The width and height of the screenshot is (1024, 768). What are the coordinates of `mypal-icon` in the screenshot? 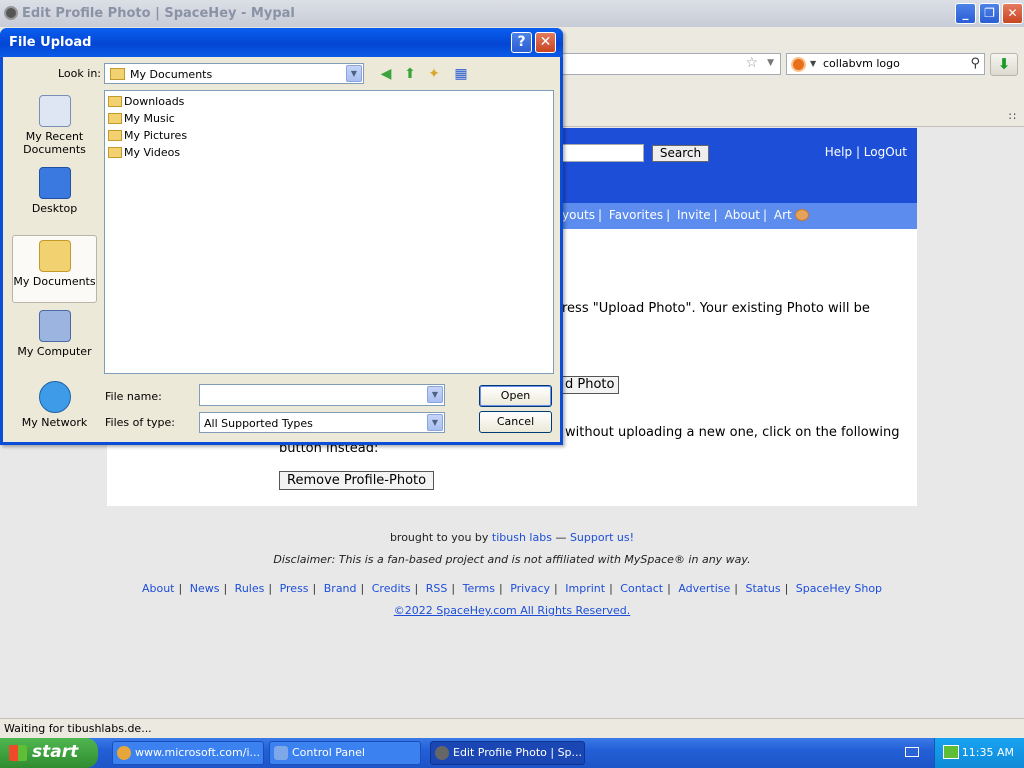 It's located at (442, 753).